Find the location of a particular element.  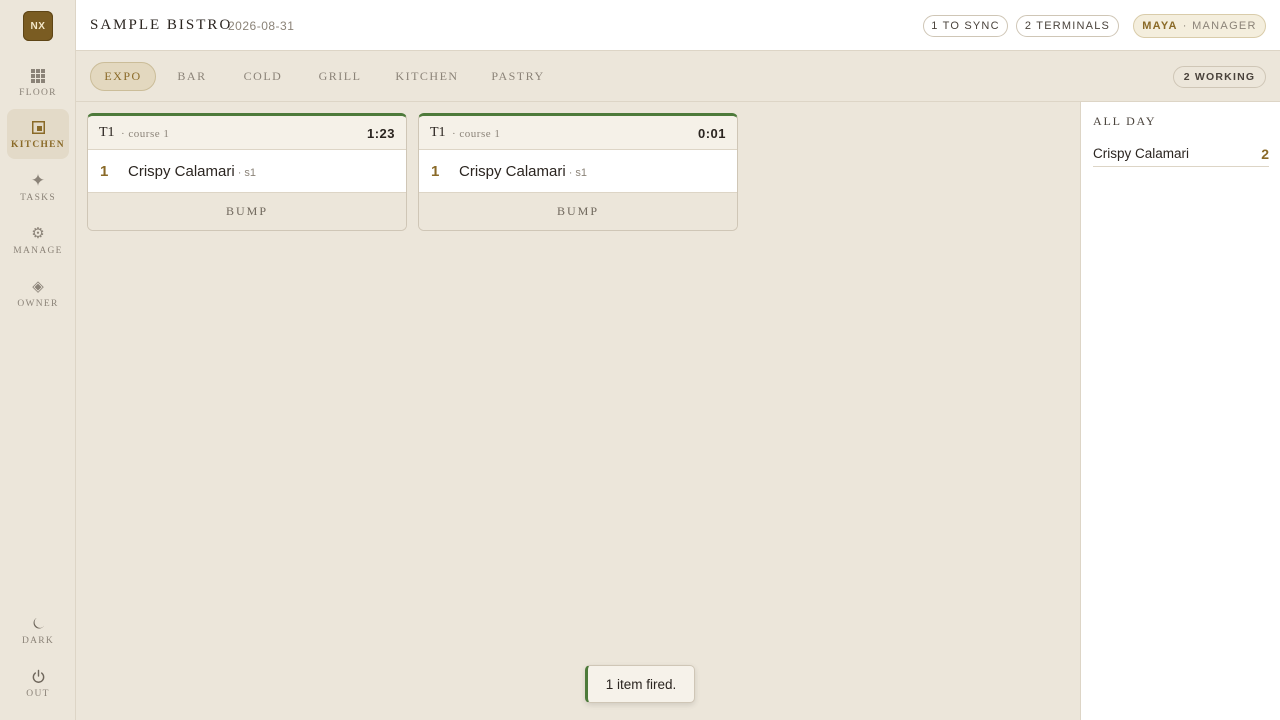

sidebar-item-label: TASKS is located at coordinates (38, 197).